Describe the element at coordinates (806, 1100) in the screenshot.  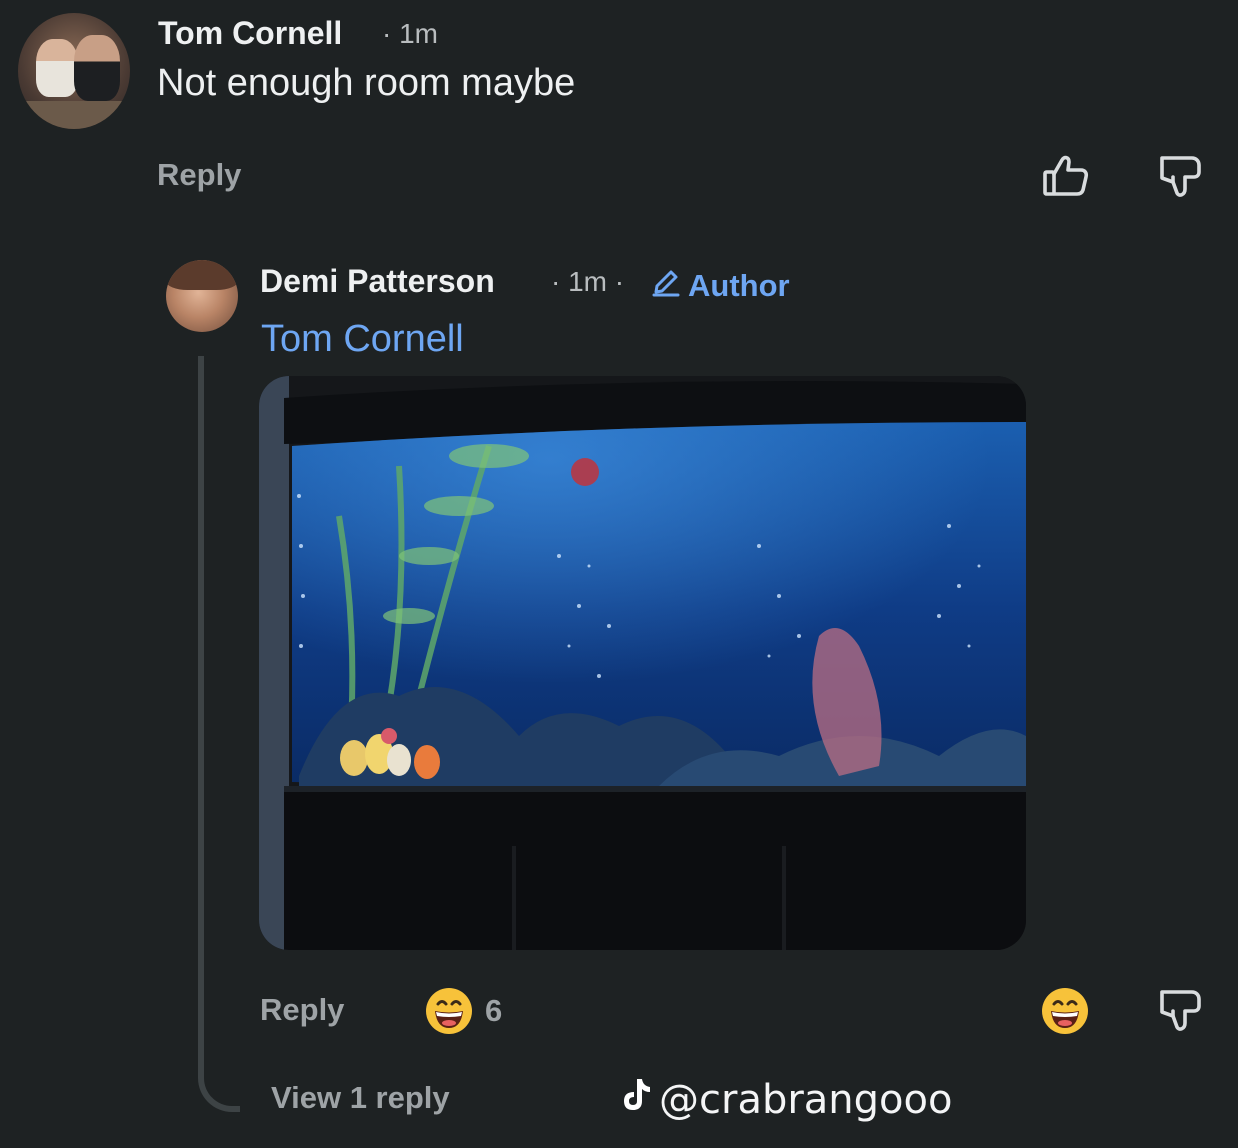
I see `watermark-handle: @crabrangooo` at that location.